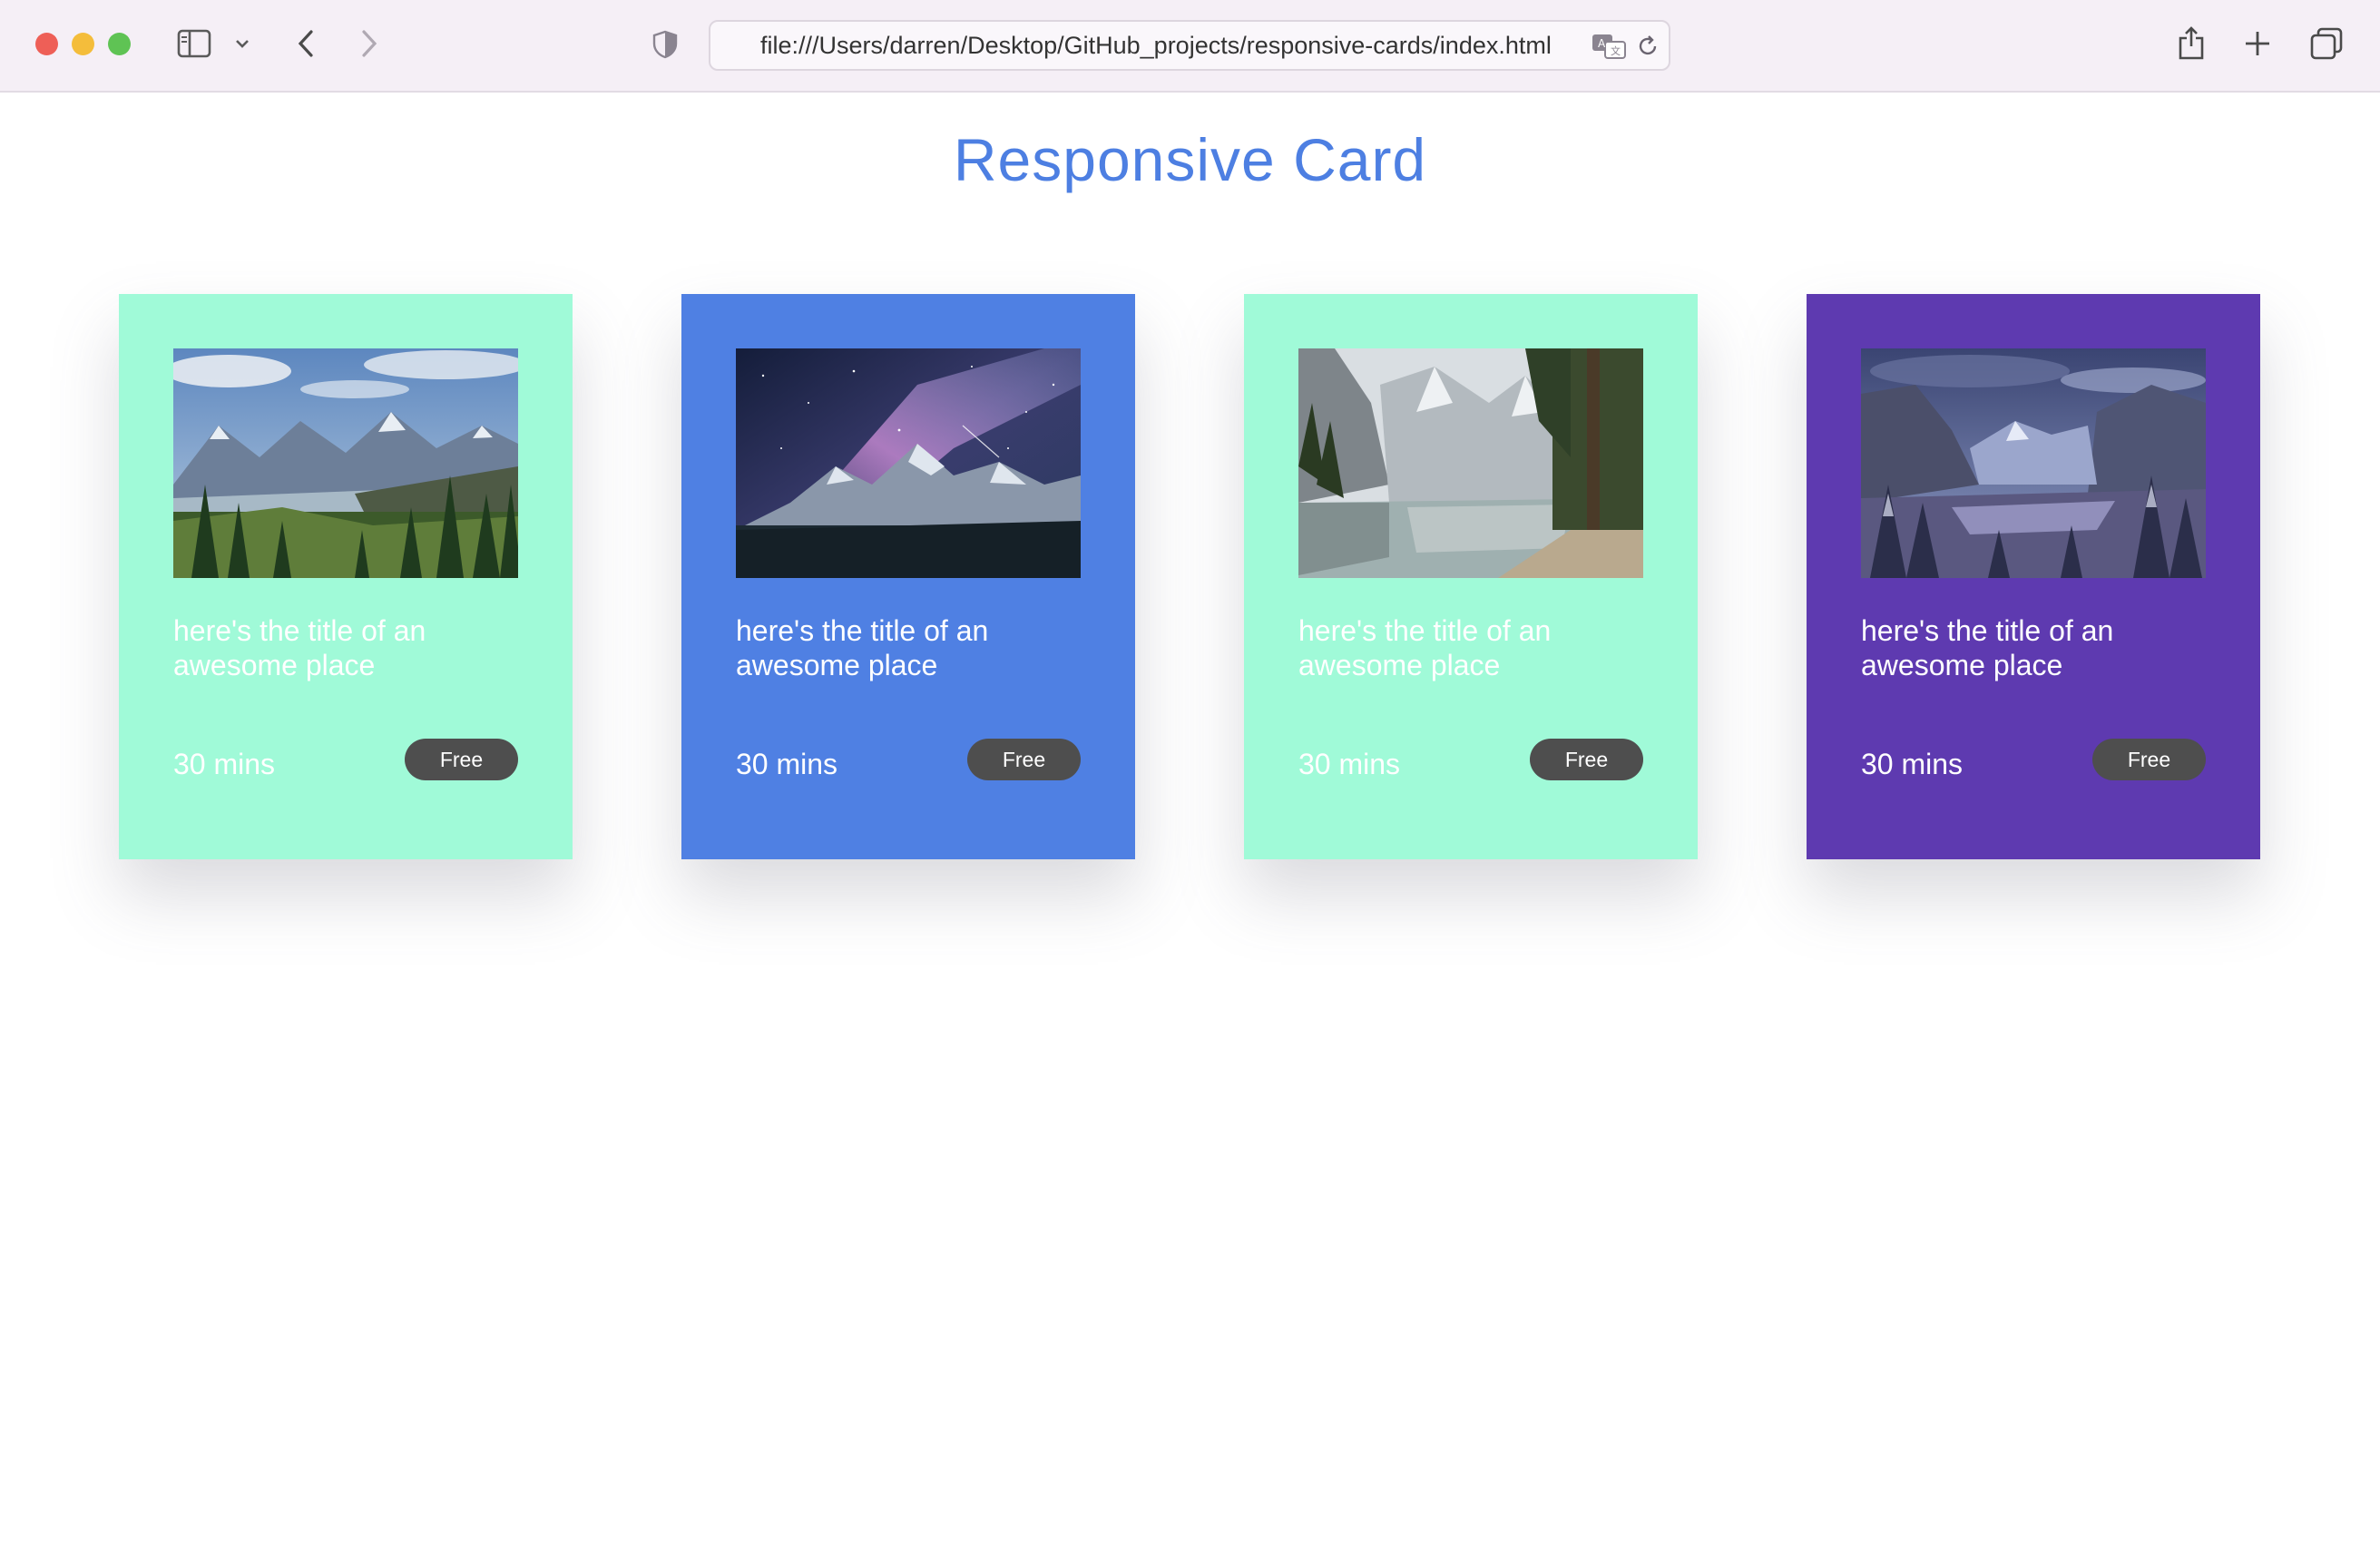 Image resolution: width=2380 pixels, height=1558 pixels. What do you see at coordinates (194, 43) in the screenshot?
I see `sidebar-icon` at bounding box center [194, 43].